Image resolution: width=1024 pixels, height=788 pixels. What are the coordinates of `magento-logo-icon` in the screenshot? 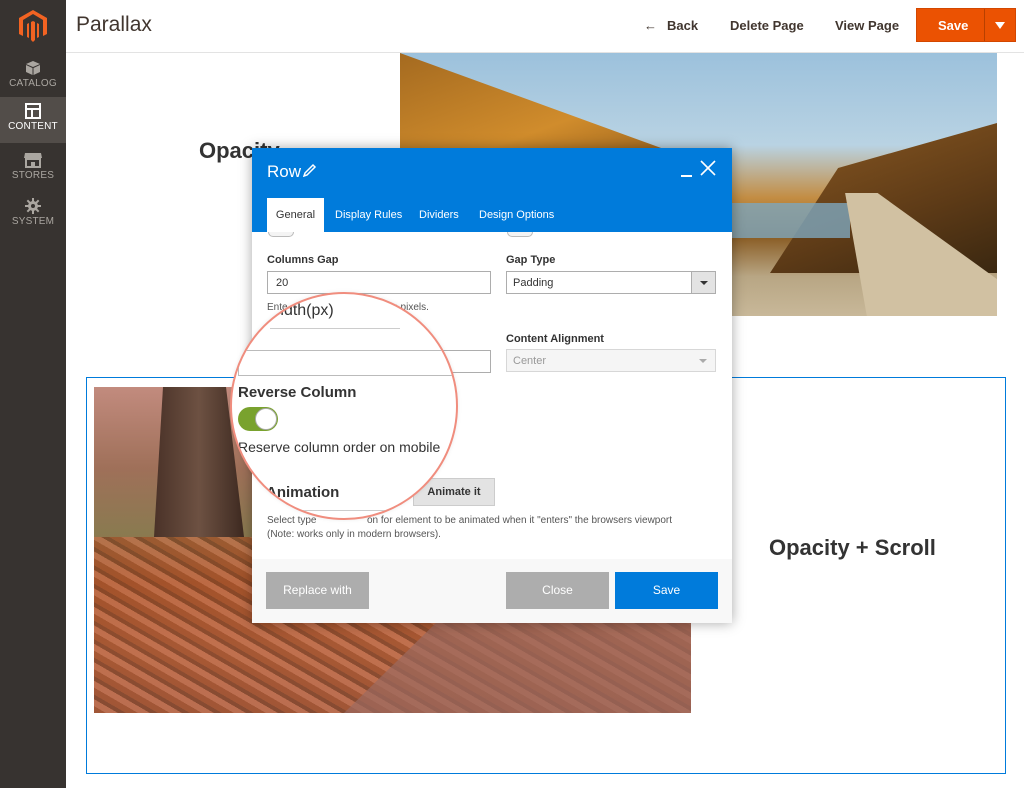 It's located at (33, 26).